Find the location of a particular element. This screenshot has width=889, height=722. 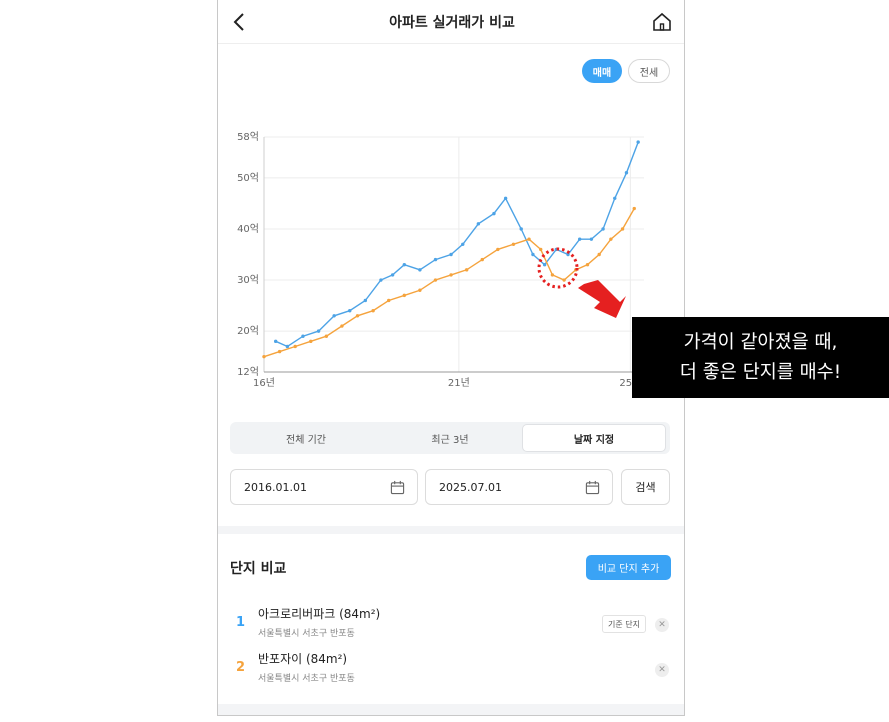

y-tick-label: 50억 is located at coordinates (248, 178).